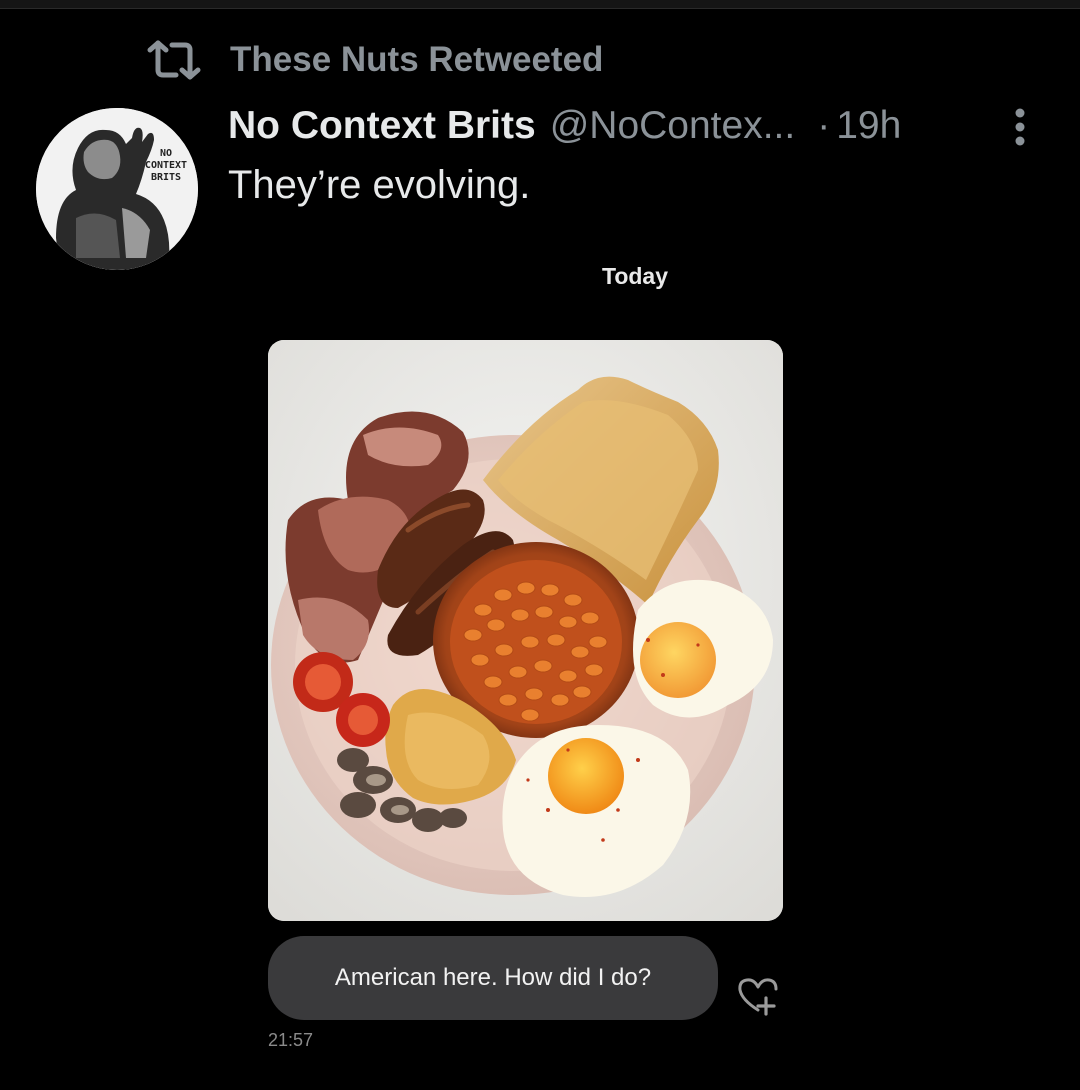 The height and width of the screenshot is (1090, 1080). I want to click on tweet-header: No Context Brits @NoContex... · 19h, so click(564, 126).